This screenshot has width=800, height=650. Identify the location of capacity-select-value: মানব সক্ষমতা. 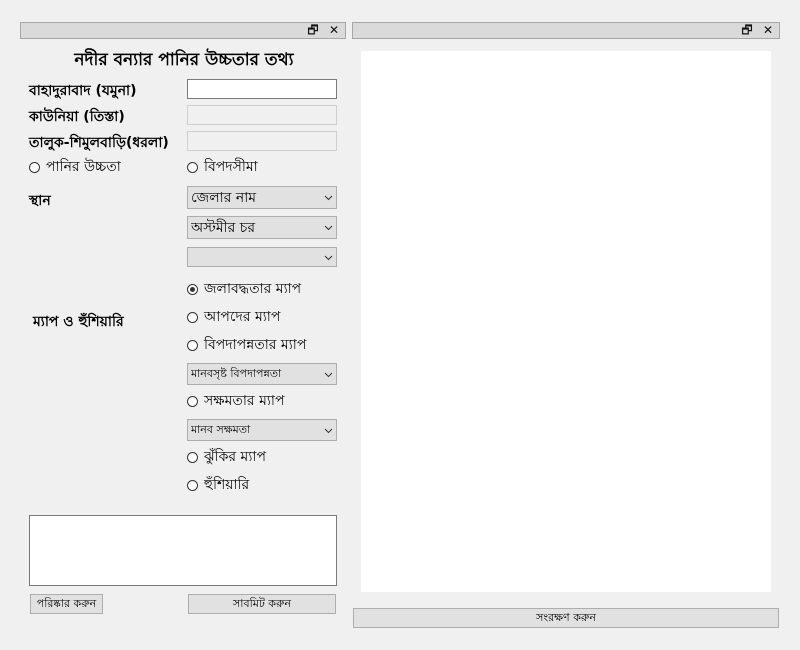
(221, 429).